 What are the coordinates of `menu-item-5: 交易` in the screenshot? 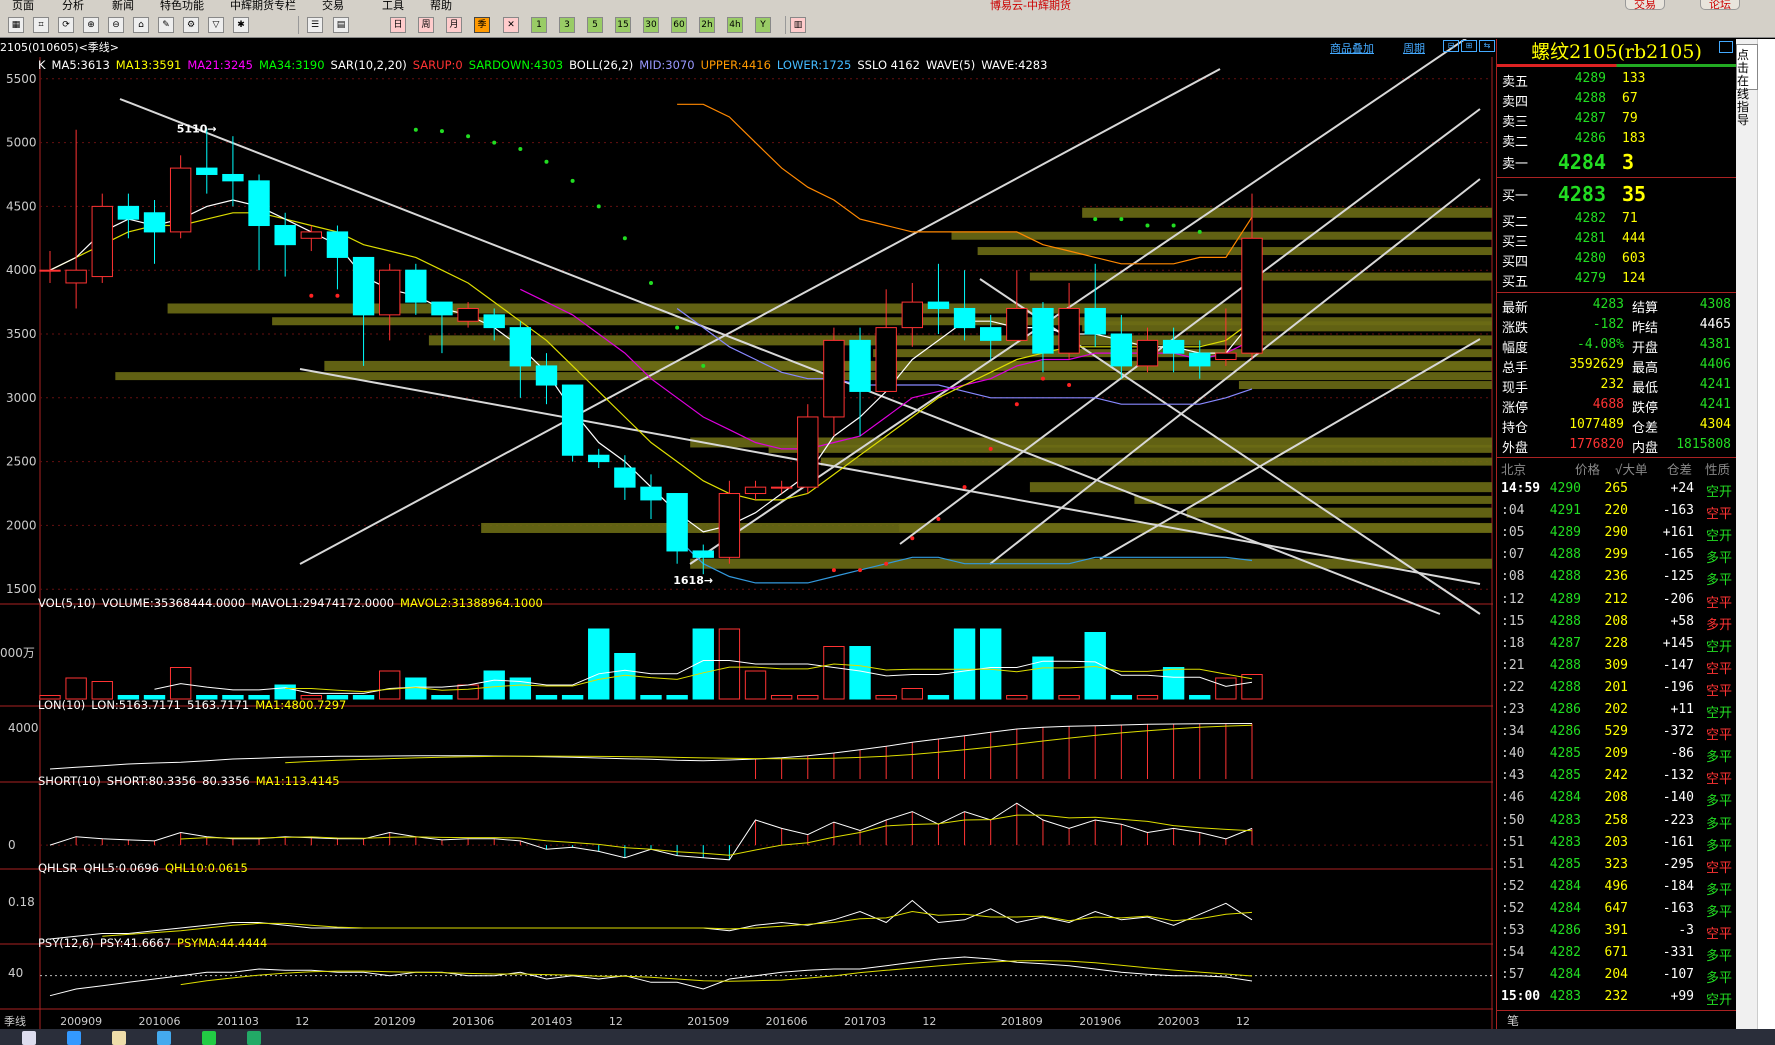 It's located at (333, 6).